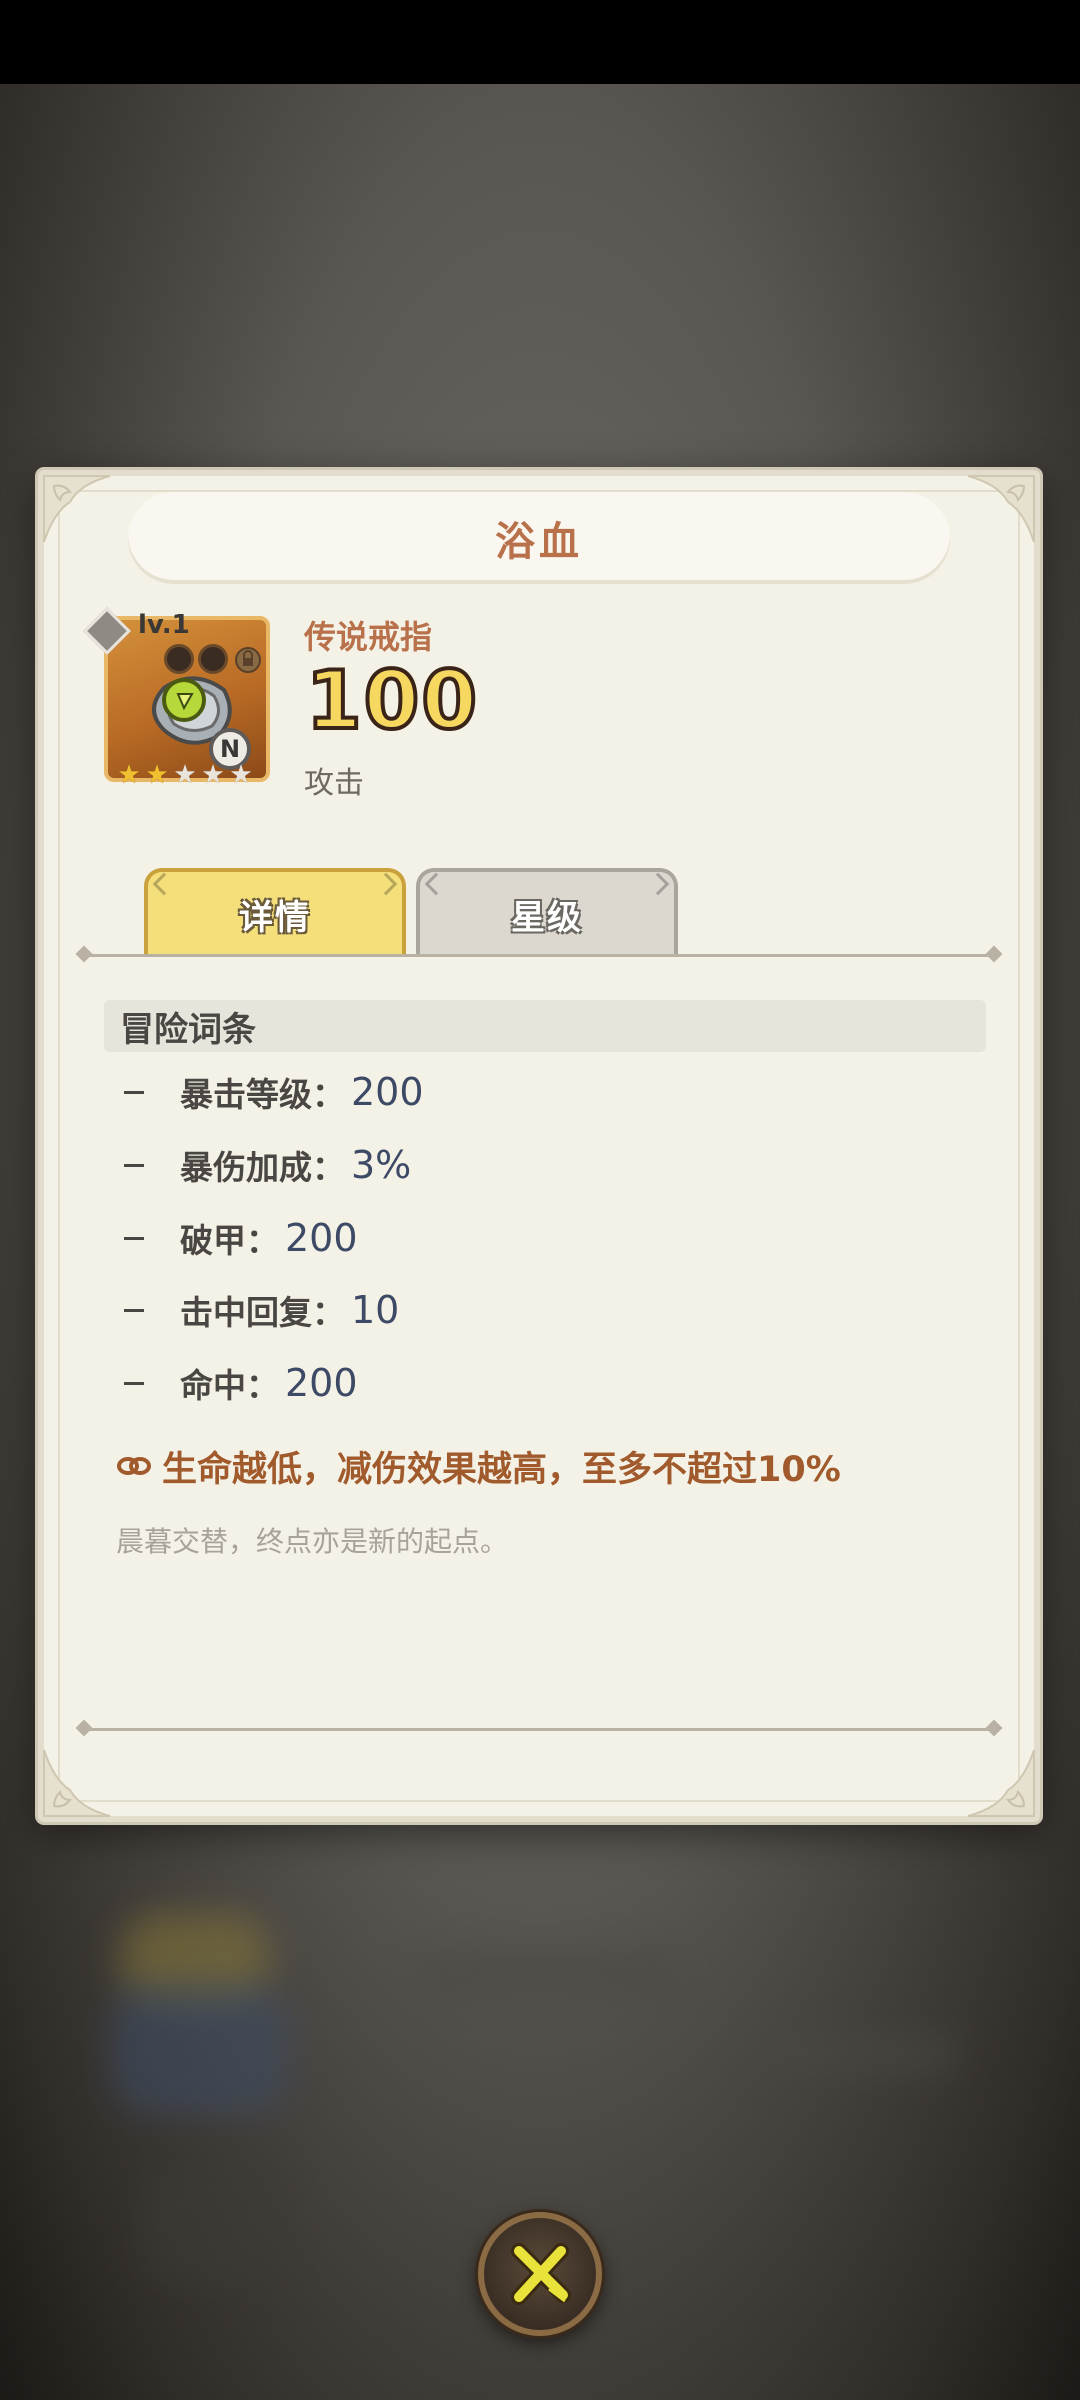 The image size is (1080, 2400). I want to click on attribute-row: 击中回复： 10, so click(261, 1310).